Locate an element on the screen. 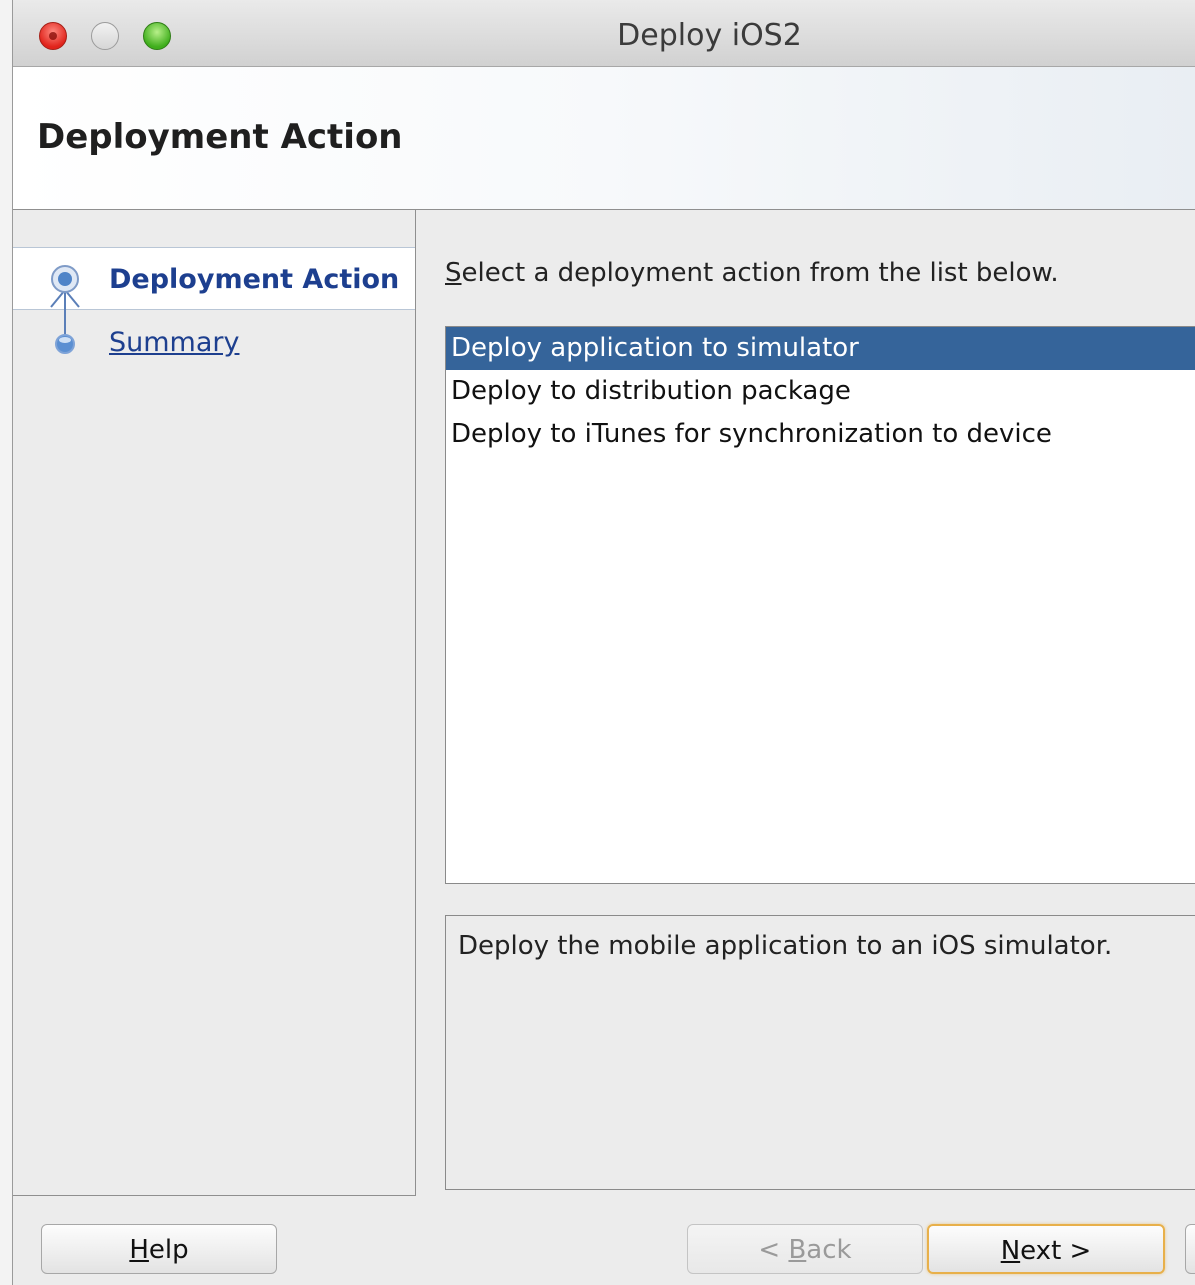  next-button: Next > is located at coordinates (1046, 1249).